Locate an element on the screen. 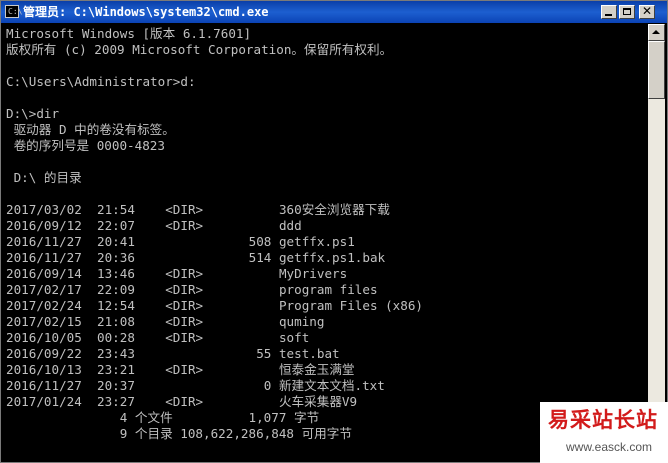 This screenshot has height=463, width=668. console-line: 2016/11/27 20:36 514 getffx.ps1.bak is located at coordinates (196, 257).